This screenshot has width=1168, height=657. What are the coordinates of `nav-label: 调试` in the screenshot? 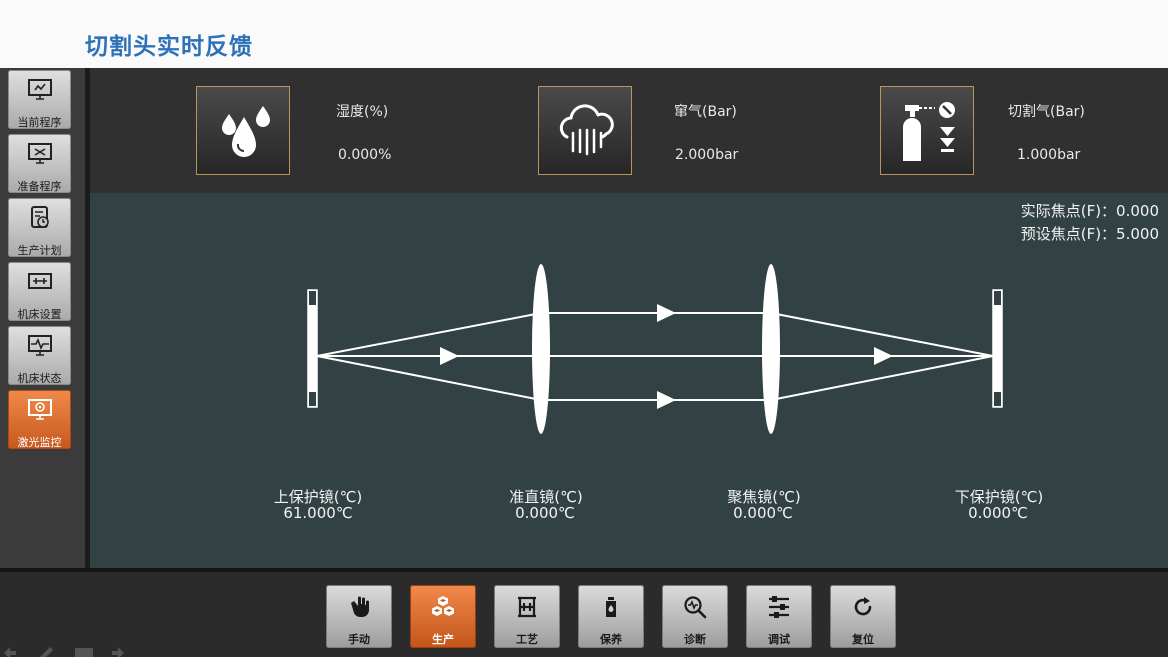 It's located at (779, 639).